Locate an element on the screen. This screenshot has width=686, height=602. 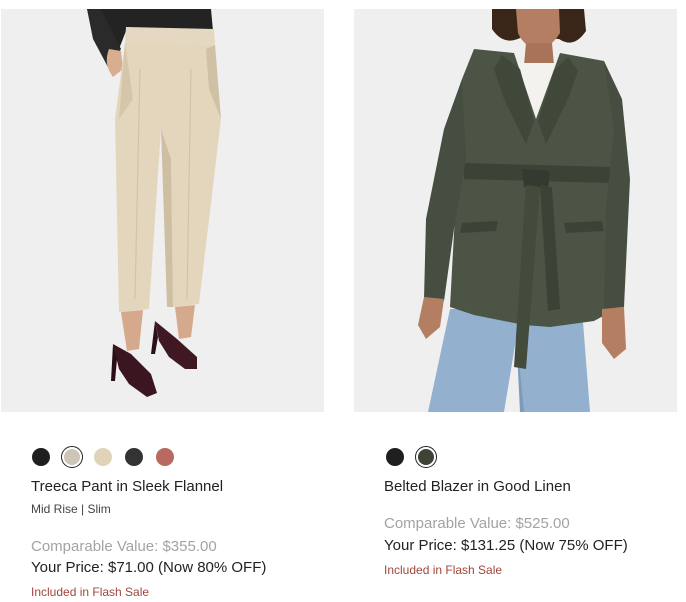
comparable-value: Comparable Value: $525.00 is located at coordinates (477, 523).